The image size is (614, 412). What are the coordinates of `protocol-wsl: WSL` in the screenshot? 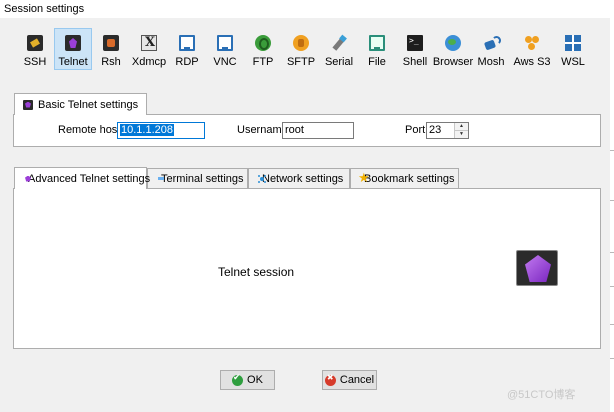 It's located at (573, 49).